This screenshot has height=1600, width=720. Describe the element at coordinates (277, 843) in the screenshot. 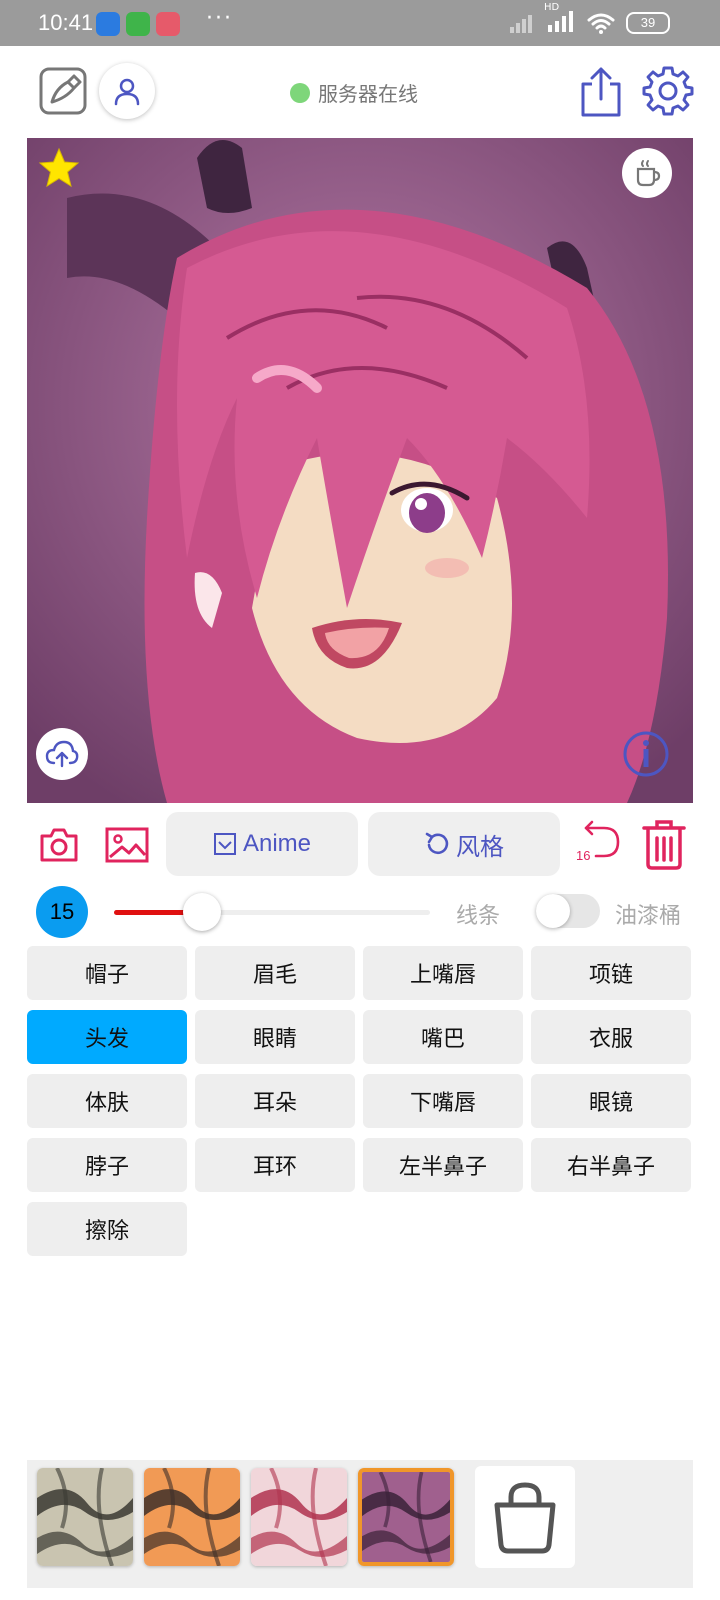

I see `anime-label: Anime` at that location.